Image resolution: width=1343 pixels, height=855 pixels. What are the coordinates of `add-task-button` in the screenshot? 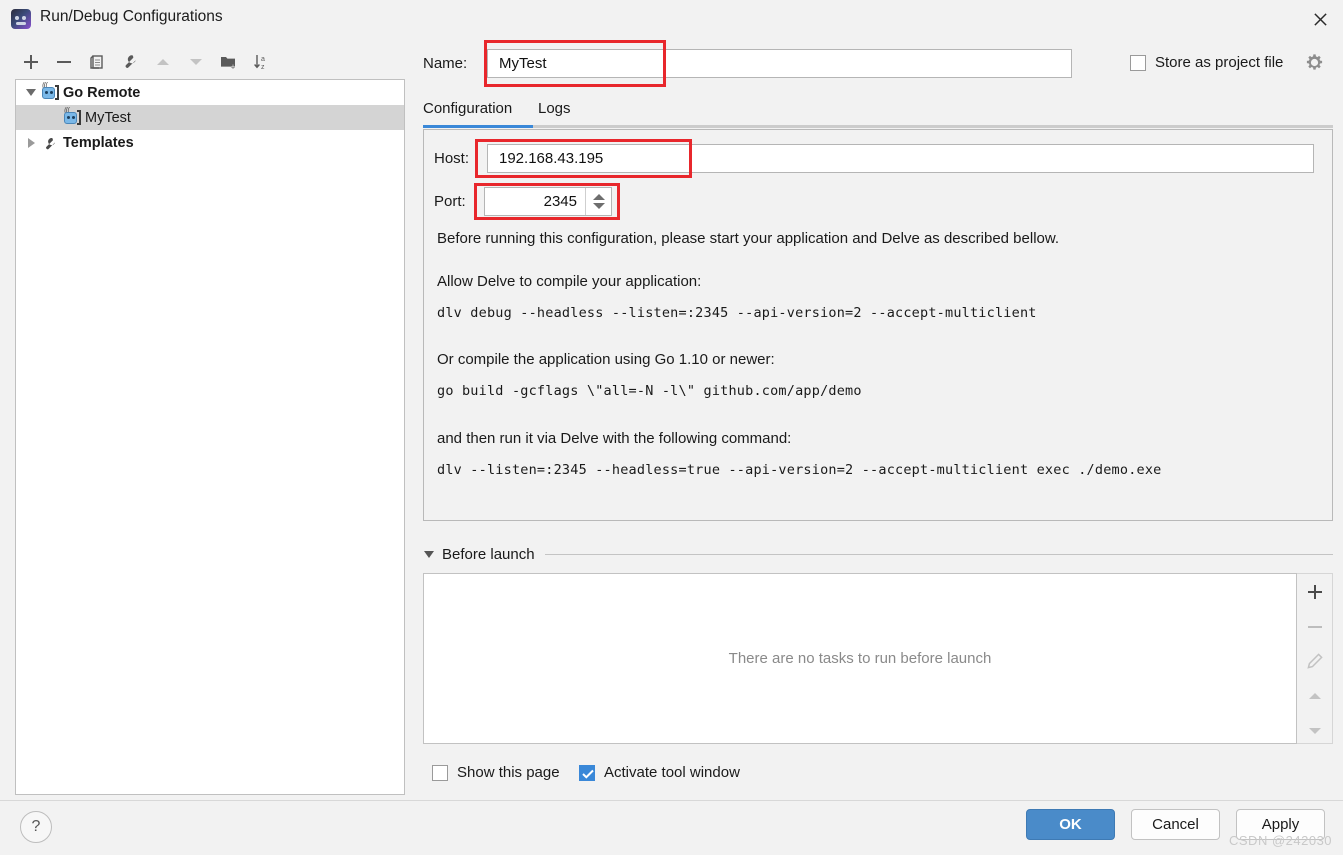 It's located at (1315, 592).